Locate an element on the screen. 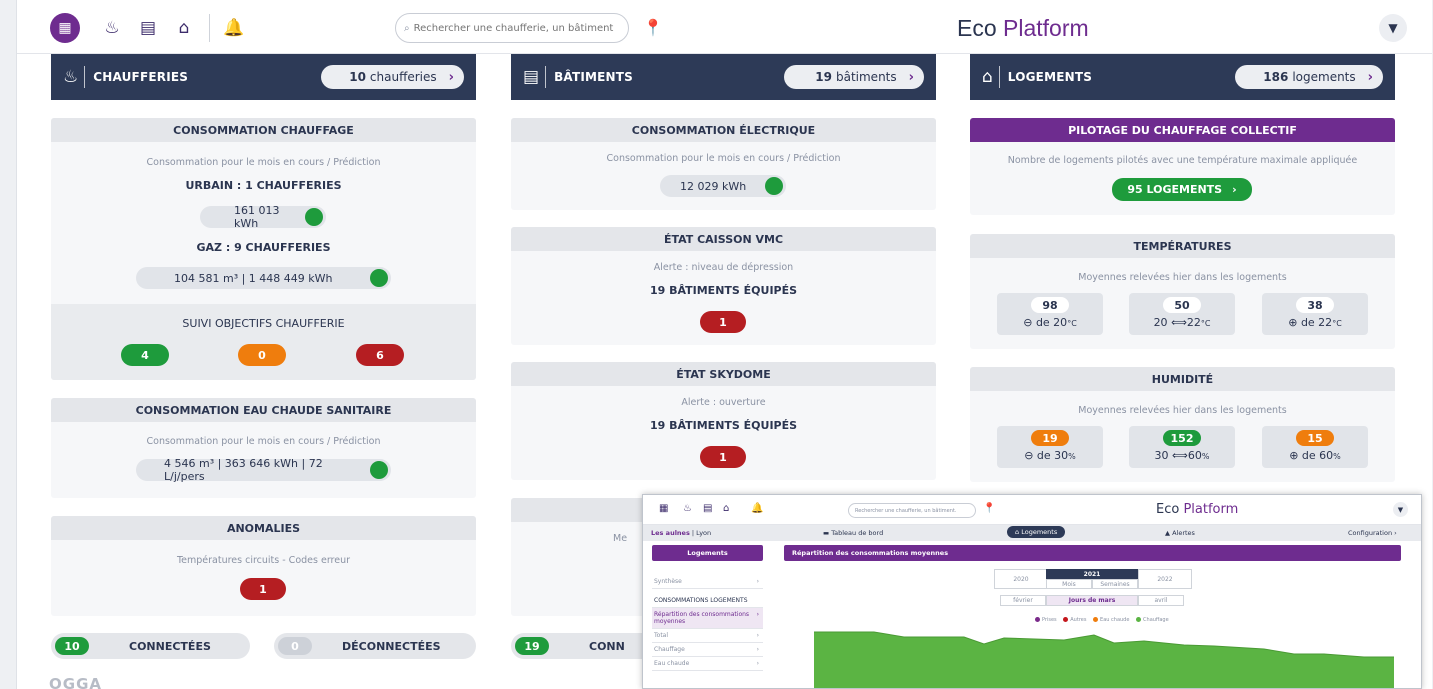  overlay-nav-config: Configuration › is located at coordinates (1372, 533).